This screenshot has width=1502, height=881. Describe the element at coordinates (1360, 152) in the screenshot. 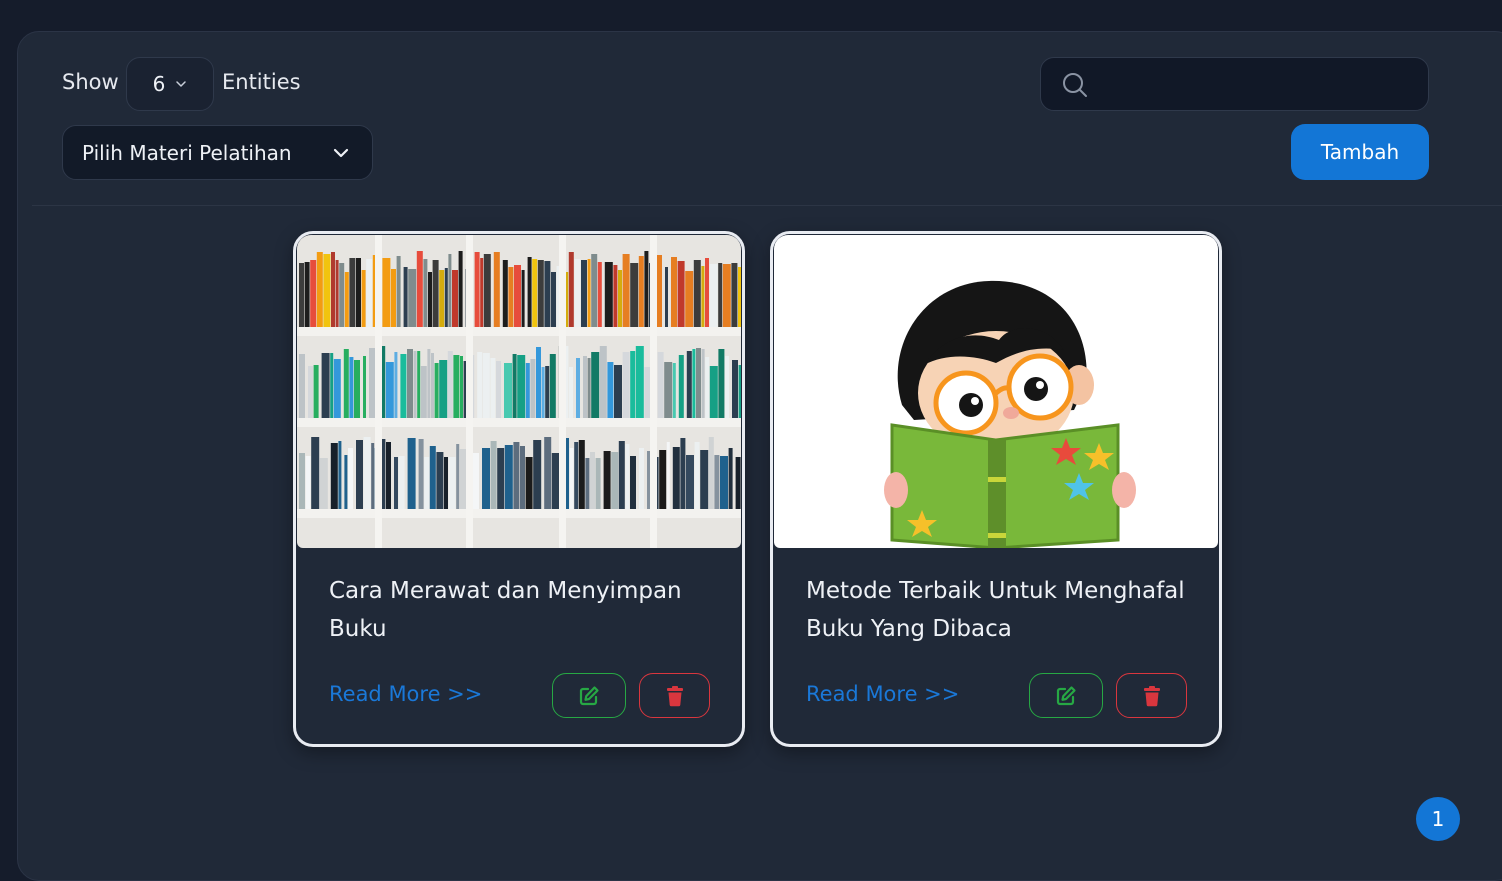

I see `add-button: Tambah` at that location.